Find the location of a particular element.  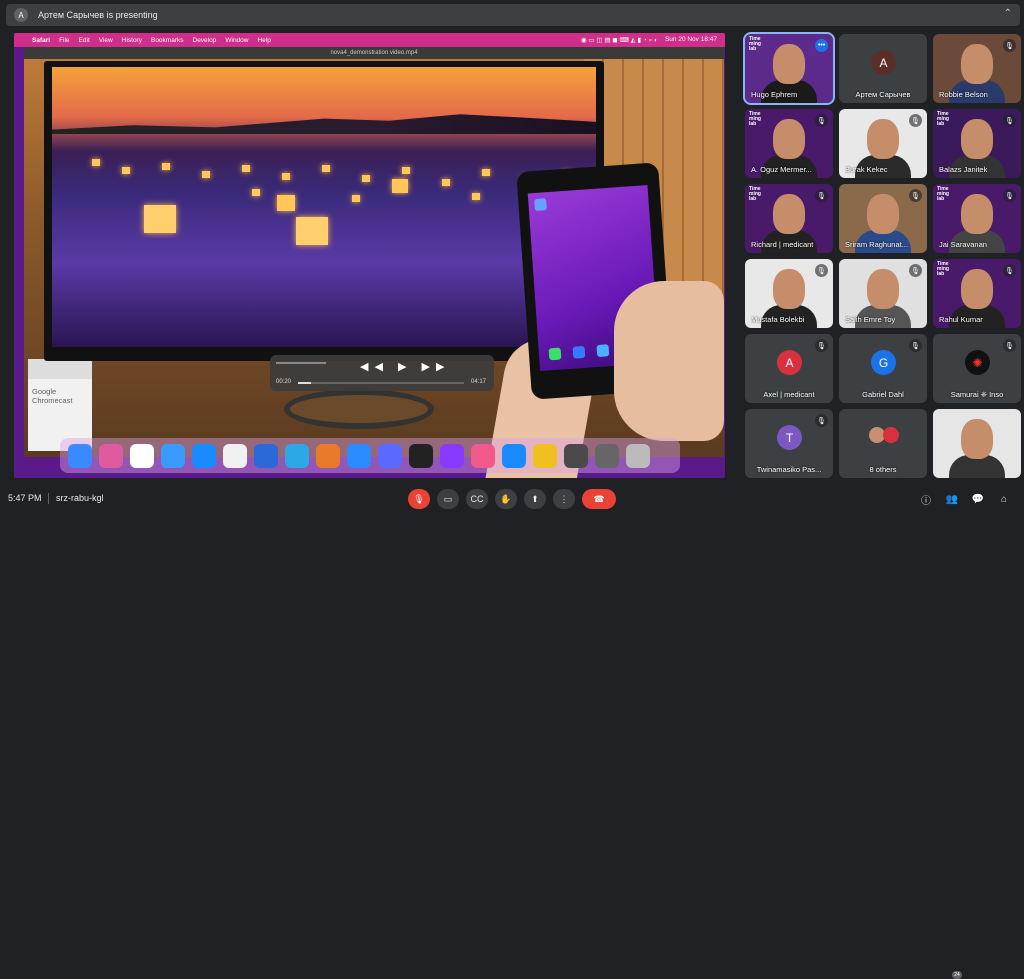

mac-dock is located at coordinates (370, 455).